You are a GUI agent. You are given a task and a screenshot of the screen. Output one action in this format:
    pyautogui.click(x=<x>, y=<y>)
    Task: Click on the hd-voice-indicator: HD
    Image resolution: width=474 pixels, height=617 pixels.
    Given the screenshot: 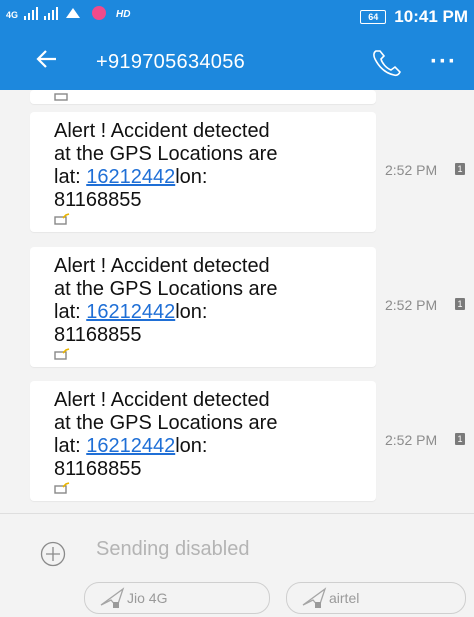 What is the action you would take?
    pyautogui.click(x=123, y=14)
    